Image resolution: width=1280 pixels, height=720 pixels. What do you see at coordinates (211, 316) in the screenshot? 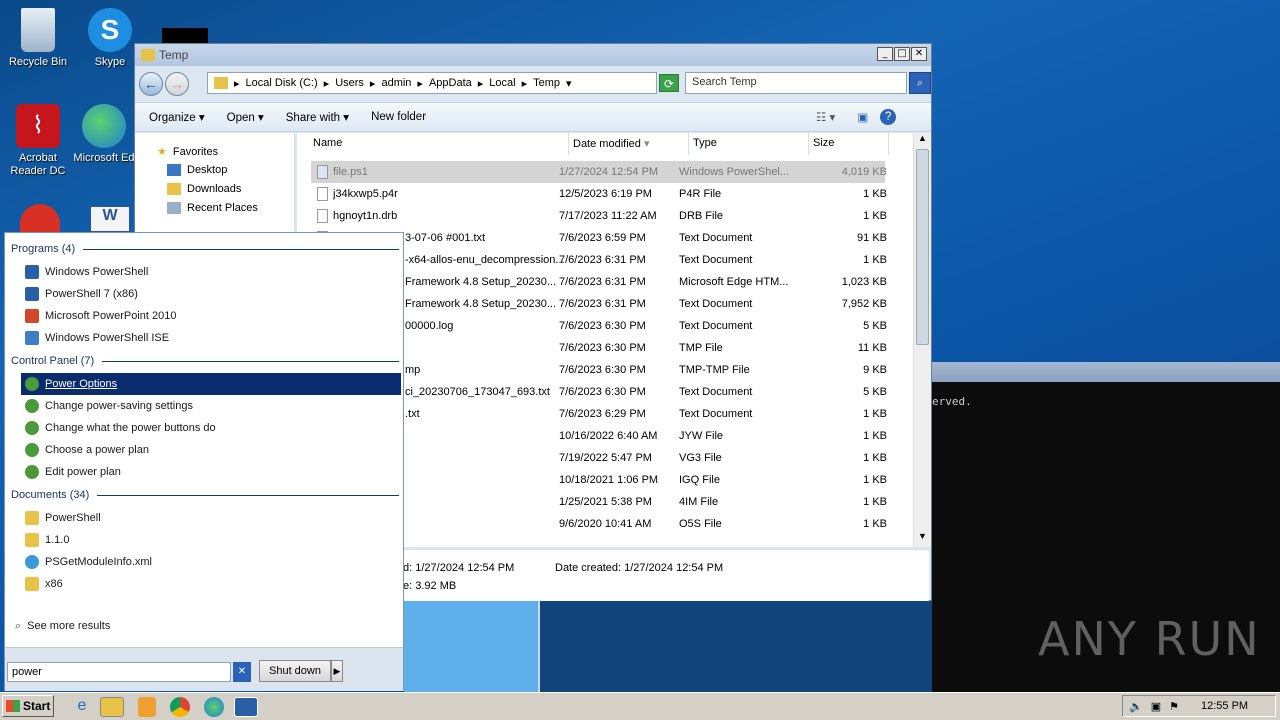
I see `program-item: Microsoft PowerPoint 2010` at bounding box center [211, 316].